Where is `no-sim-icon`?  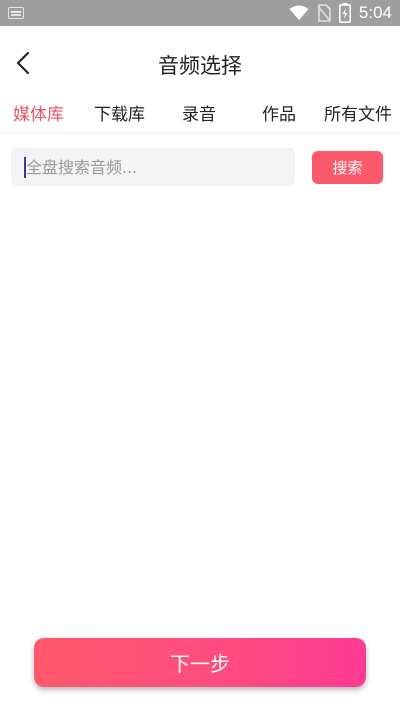 no-sim-icon is located at coordinates (324, 13).